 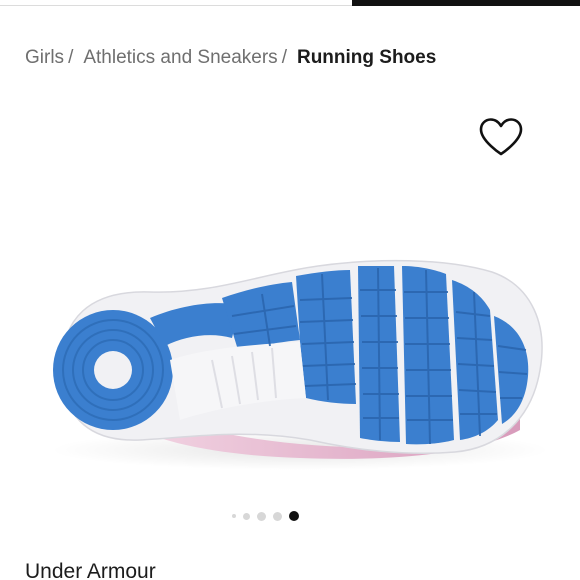 What do you see at coordinates (90, 570) in the screenshot?
I see `product-brand: Under Armour` at bounding box center [90, 570].